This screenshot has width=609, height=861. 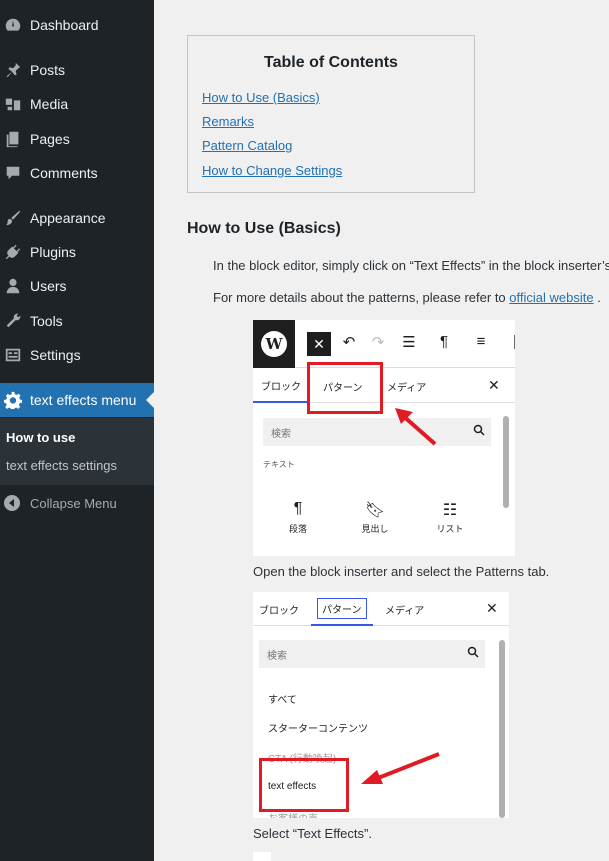 What do you see at coordinates (599, 297) in the screenshot?
I see `paragraph-suffix: .` at bounding box center [599, 297].